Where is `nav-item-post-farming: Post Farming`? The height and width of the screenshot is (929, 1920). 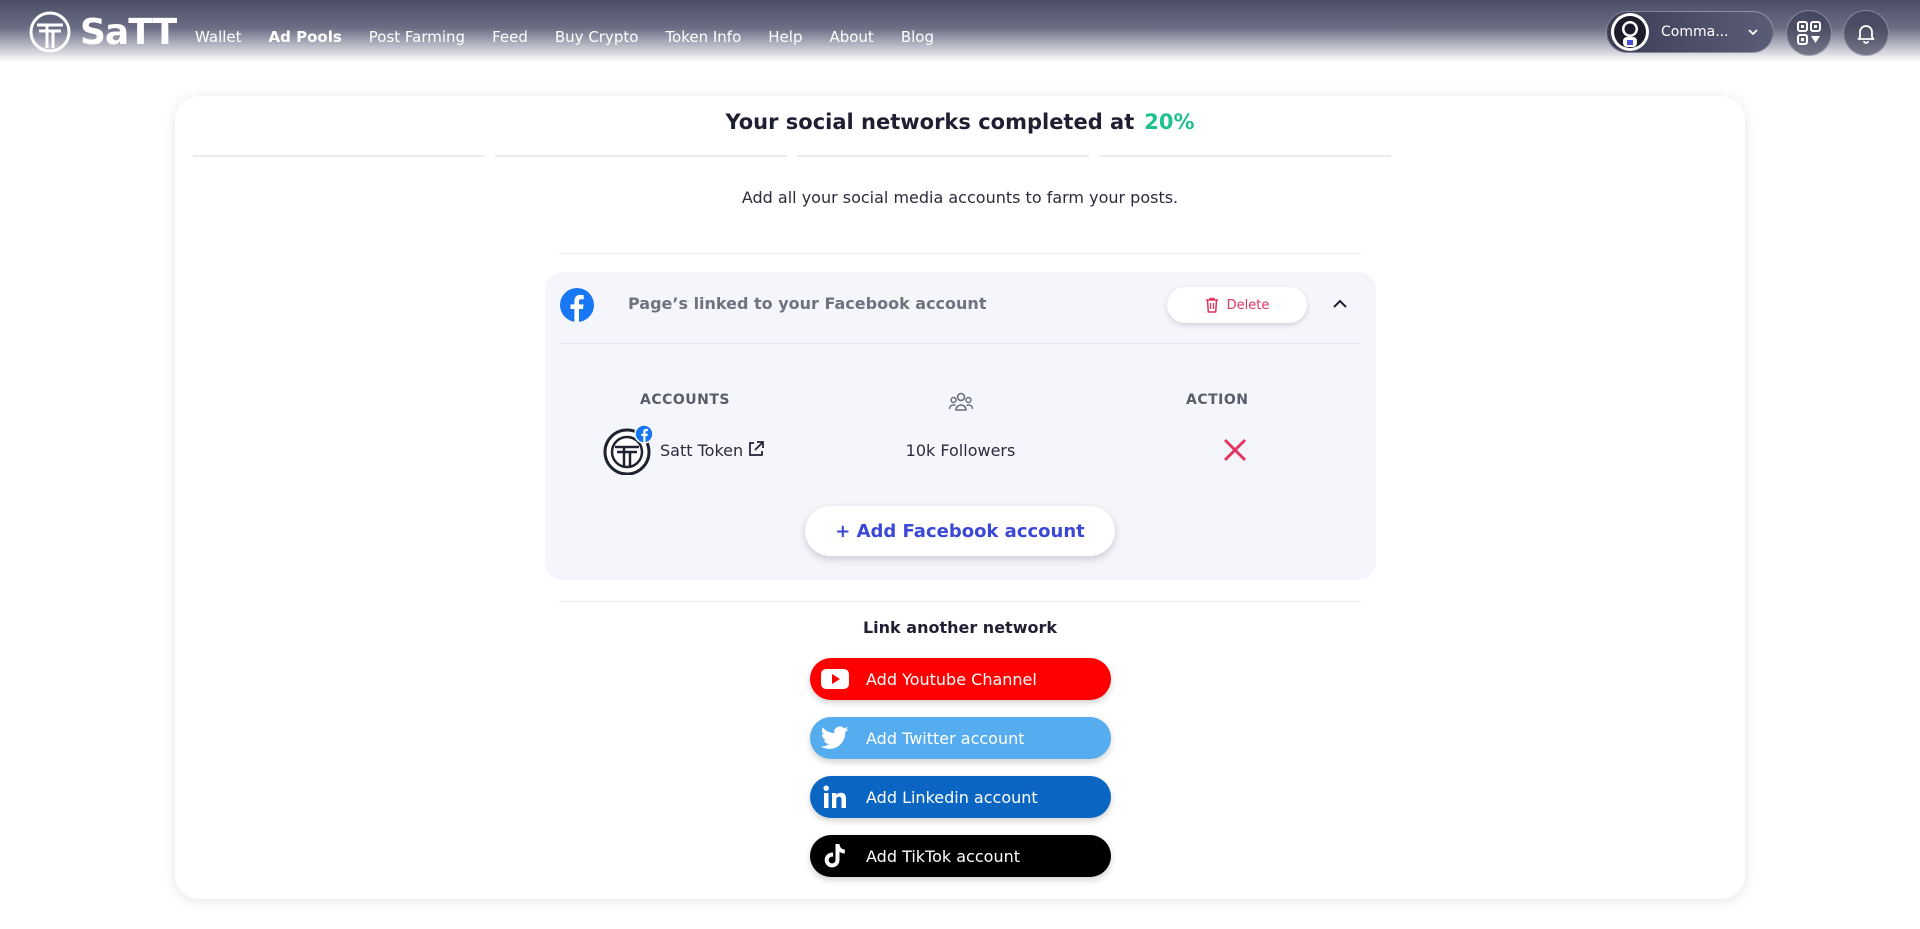 nav-item-post-farming: Post Farming is located at coordinates (417, 37).